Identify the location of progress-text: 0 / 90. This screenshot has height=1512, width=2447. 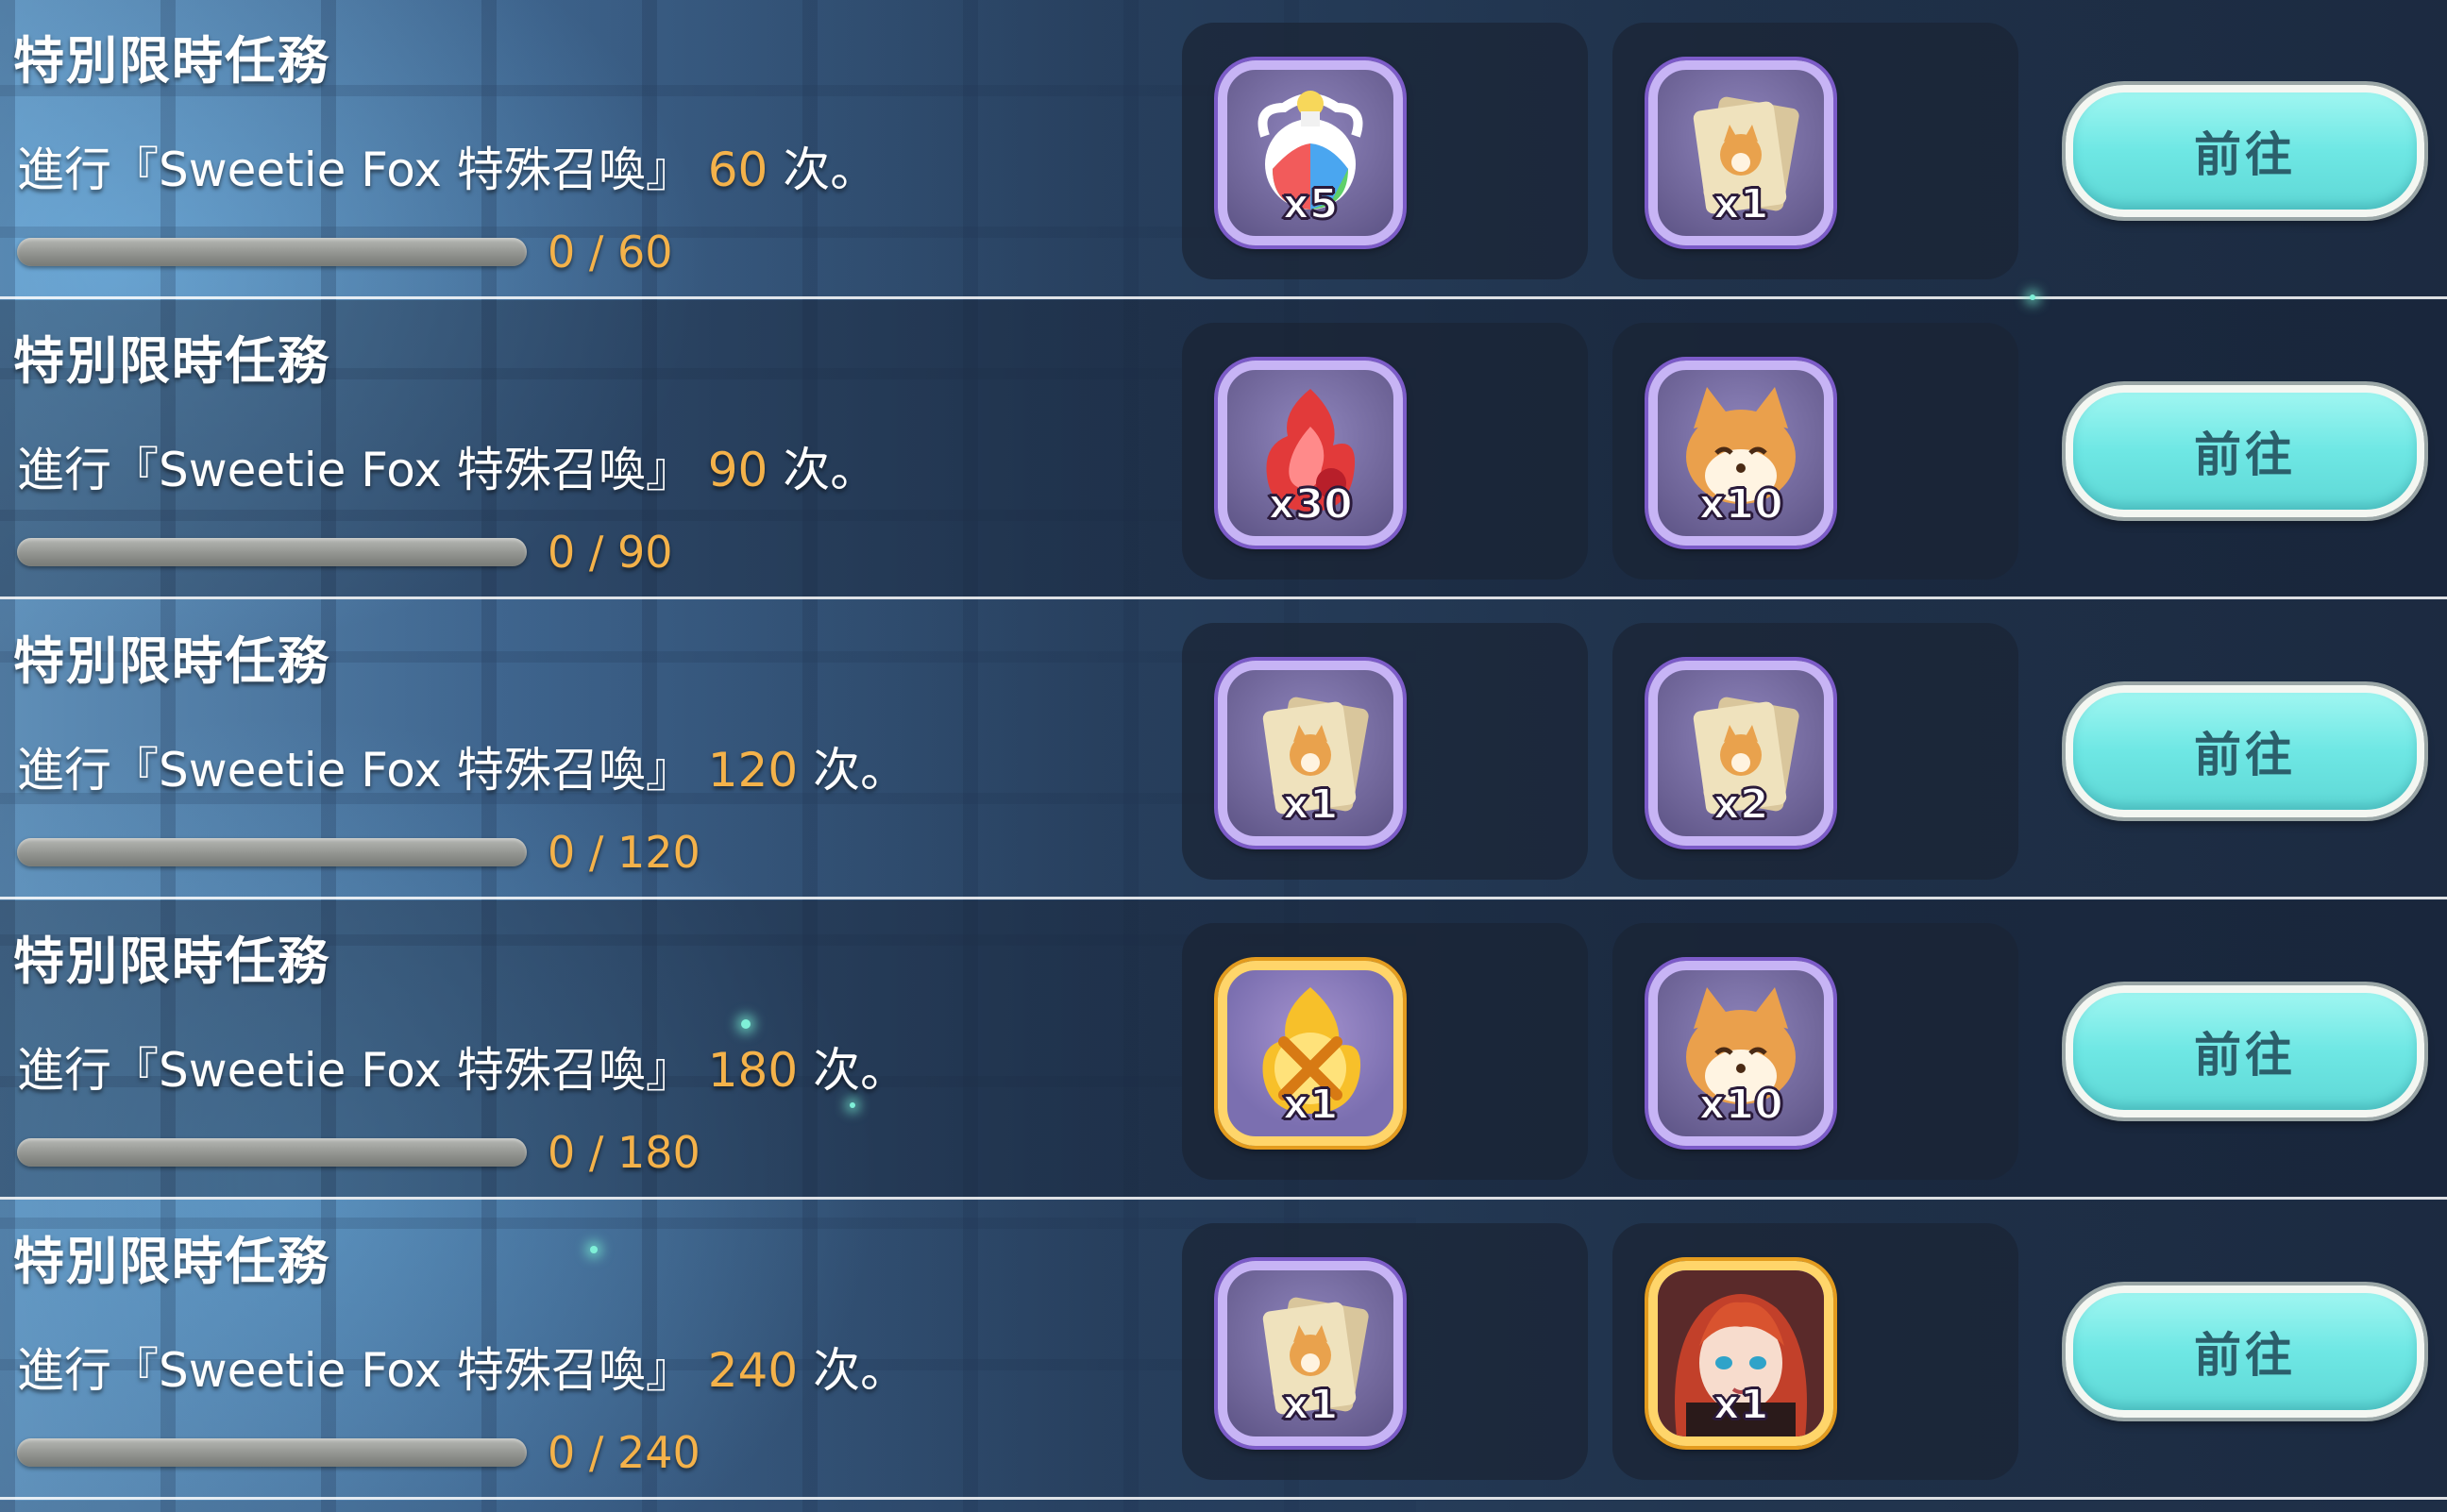
(610, 552).